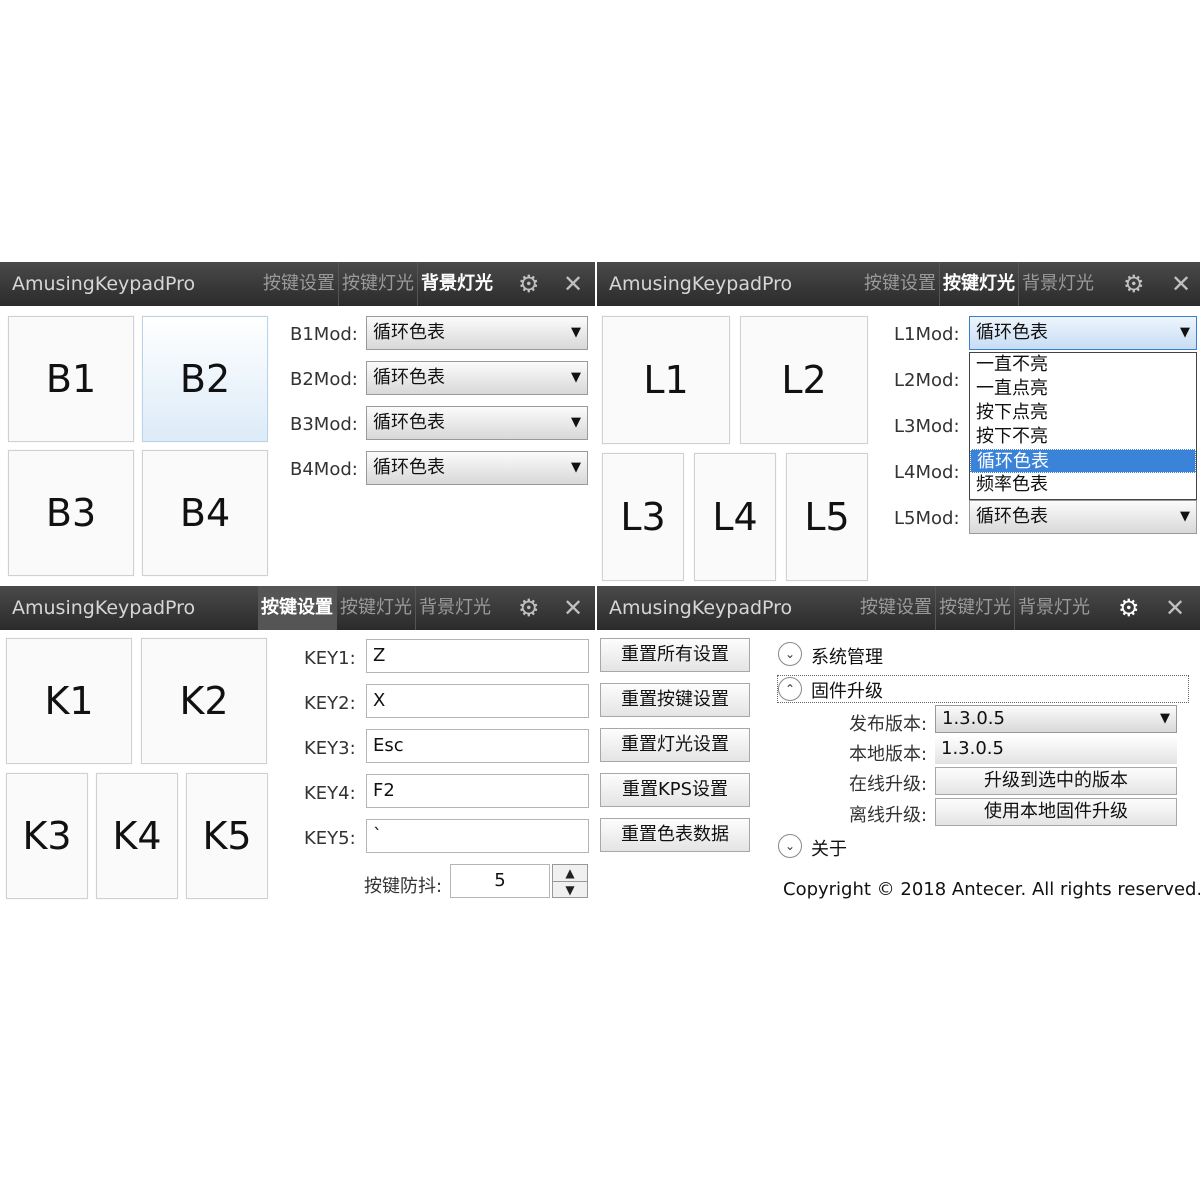  What do you see at coordinates (477, 791) in the screenshot?
I see `key4-input: F2` at bounding box center [477, 791].